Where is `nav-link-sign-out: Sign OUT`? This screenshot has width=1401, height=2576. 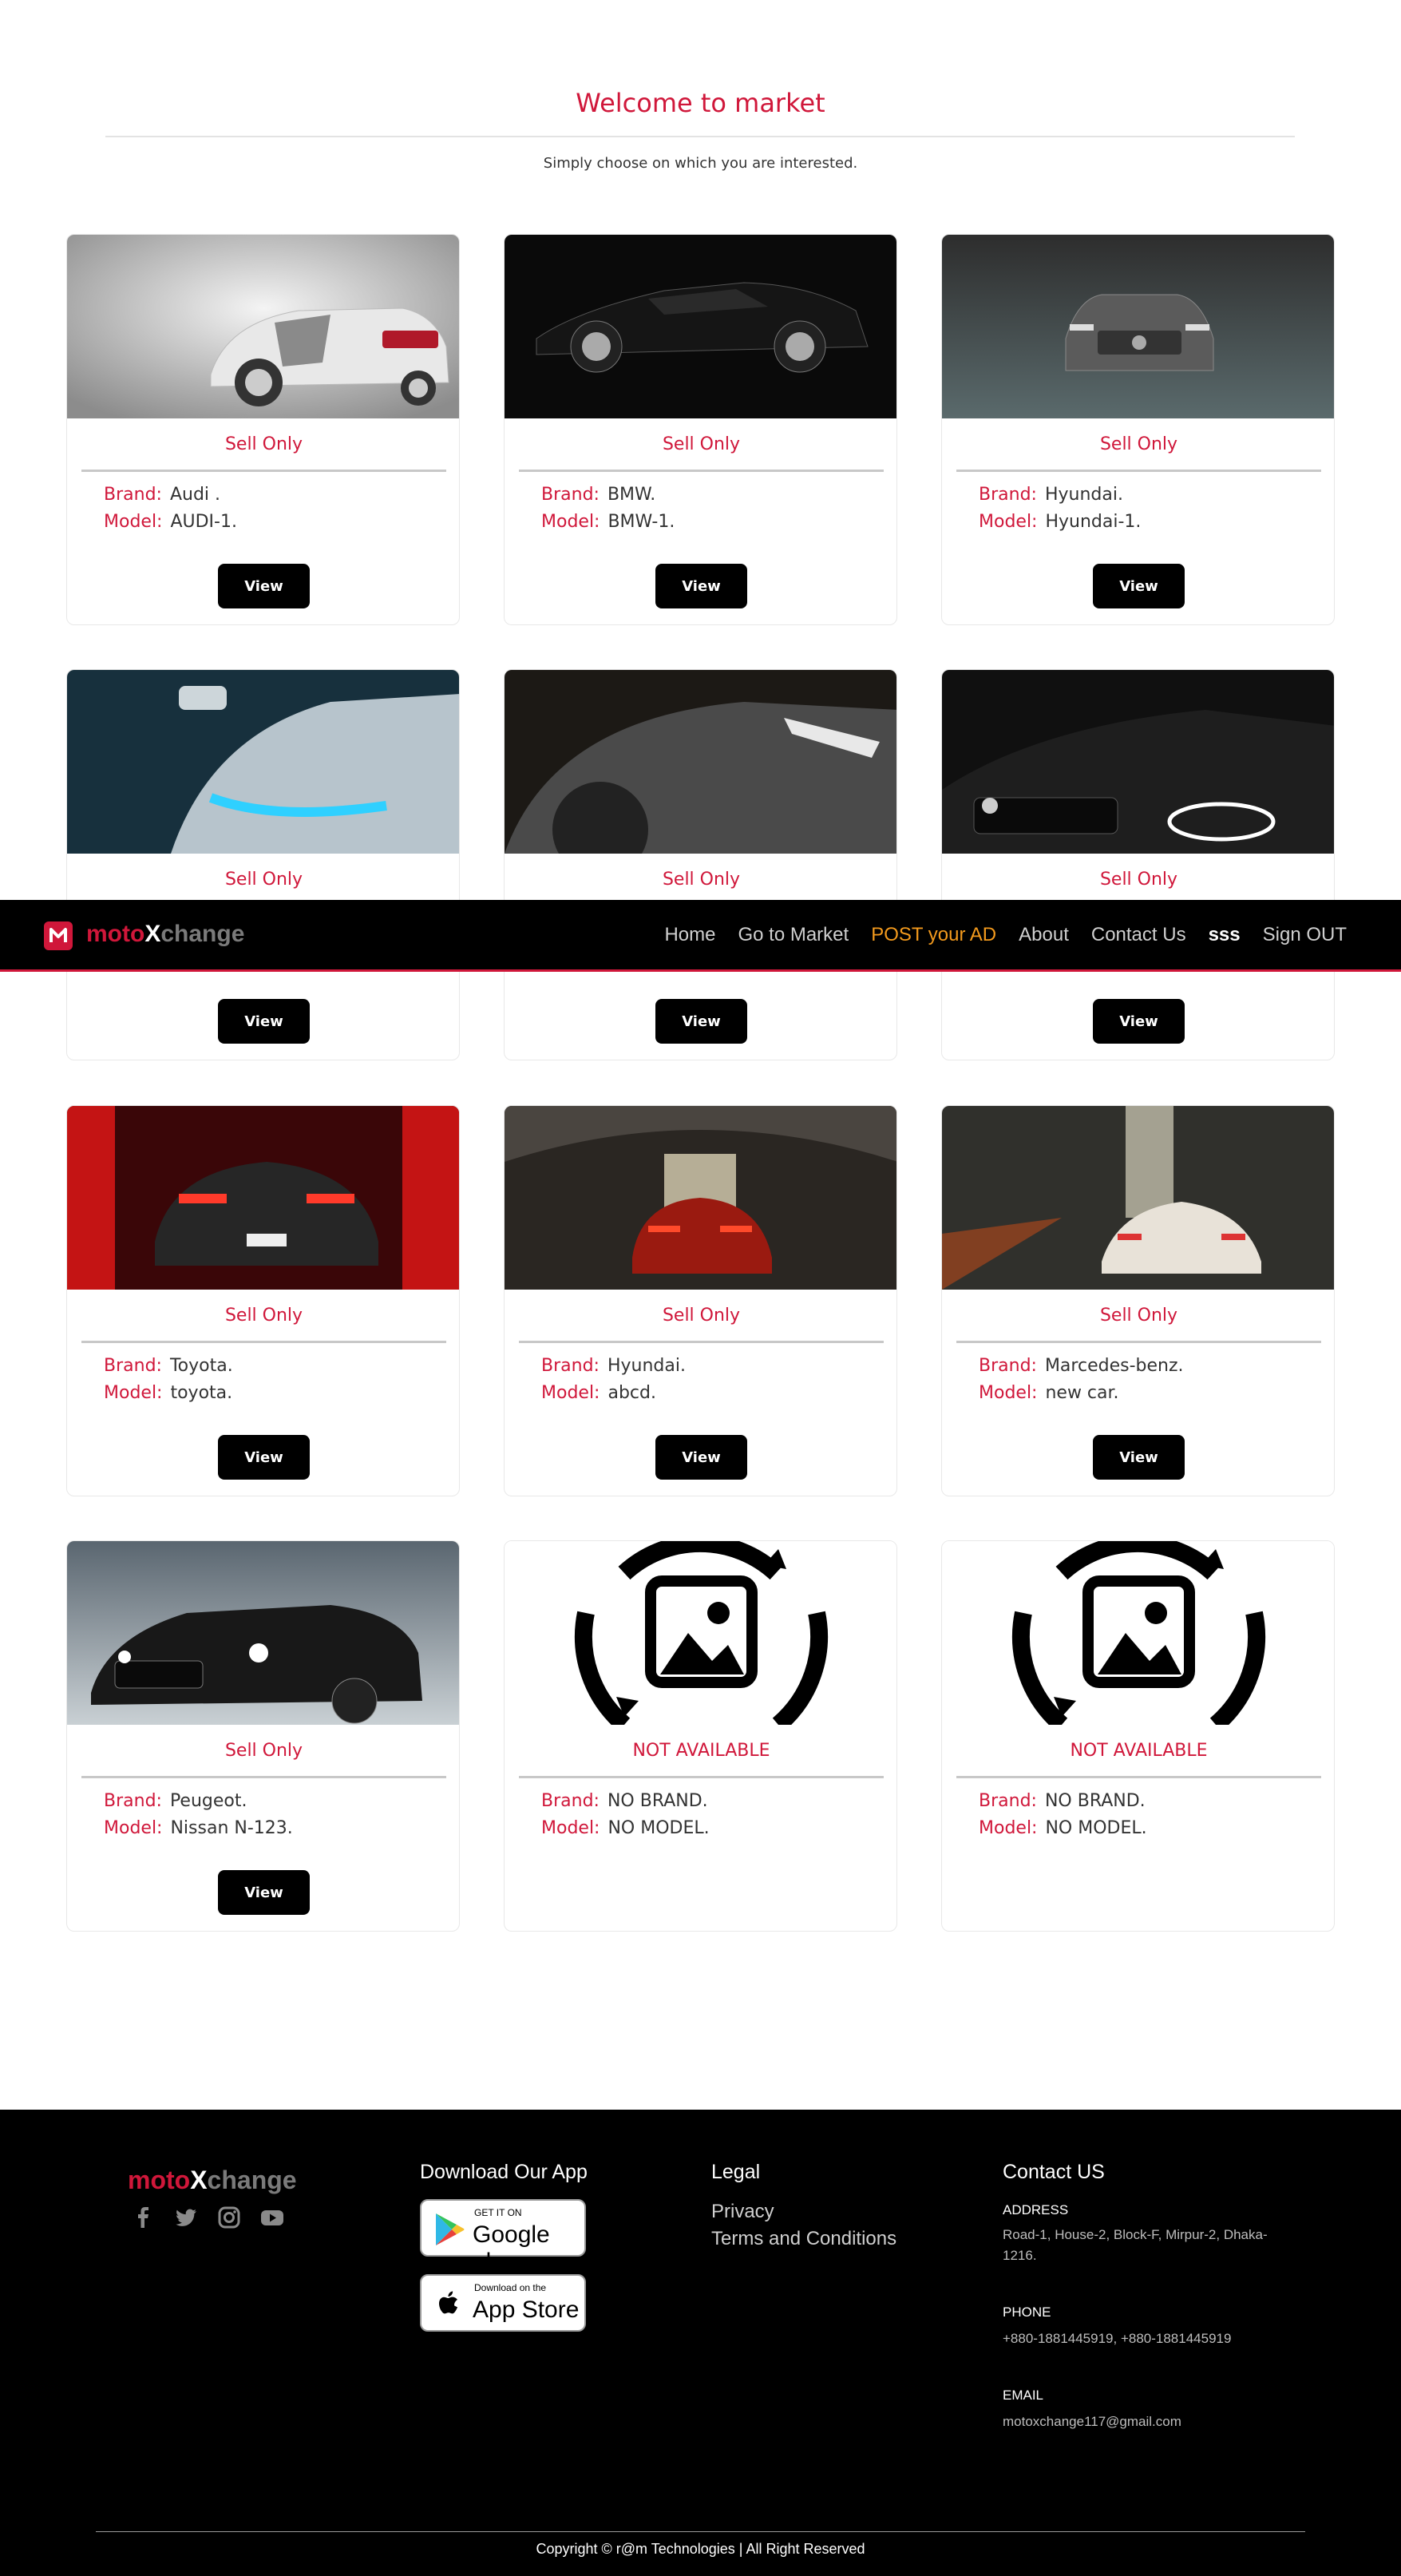
nav-link-sign-out: Sign OUT is located at coordinates (1305, 935).